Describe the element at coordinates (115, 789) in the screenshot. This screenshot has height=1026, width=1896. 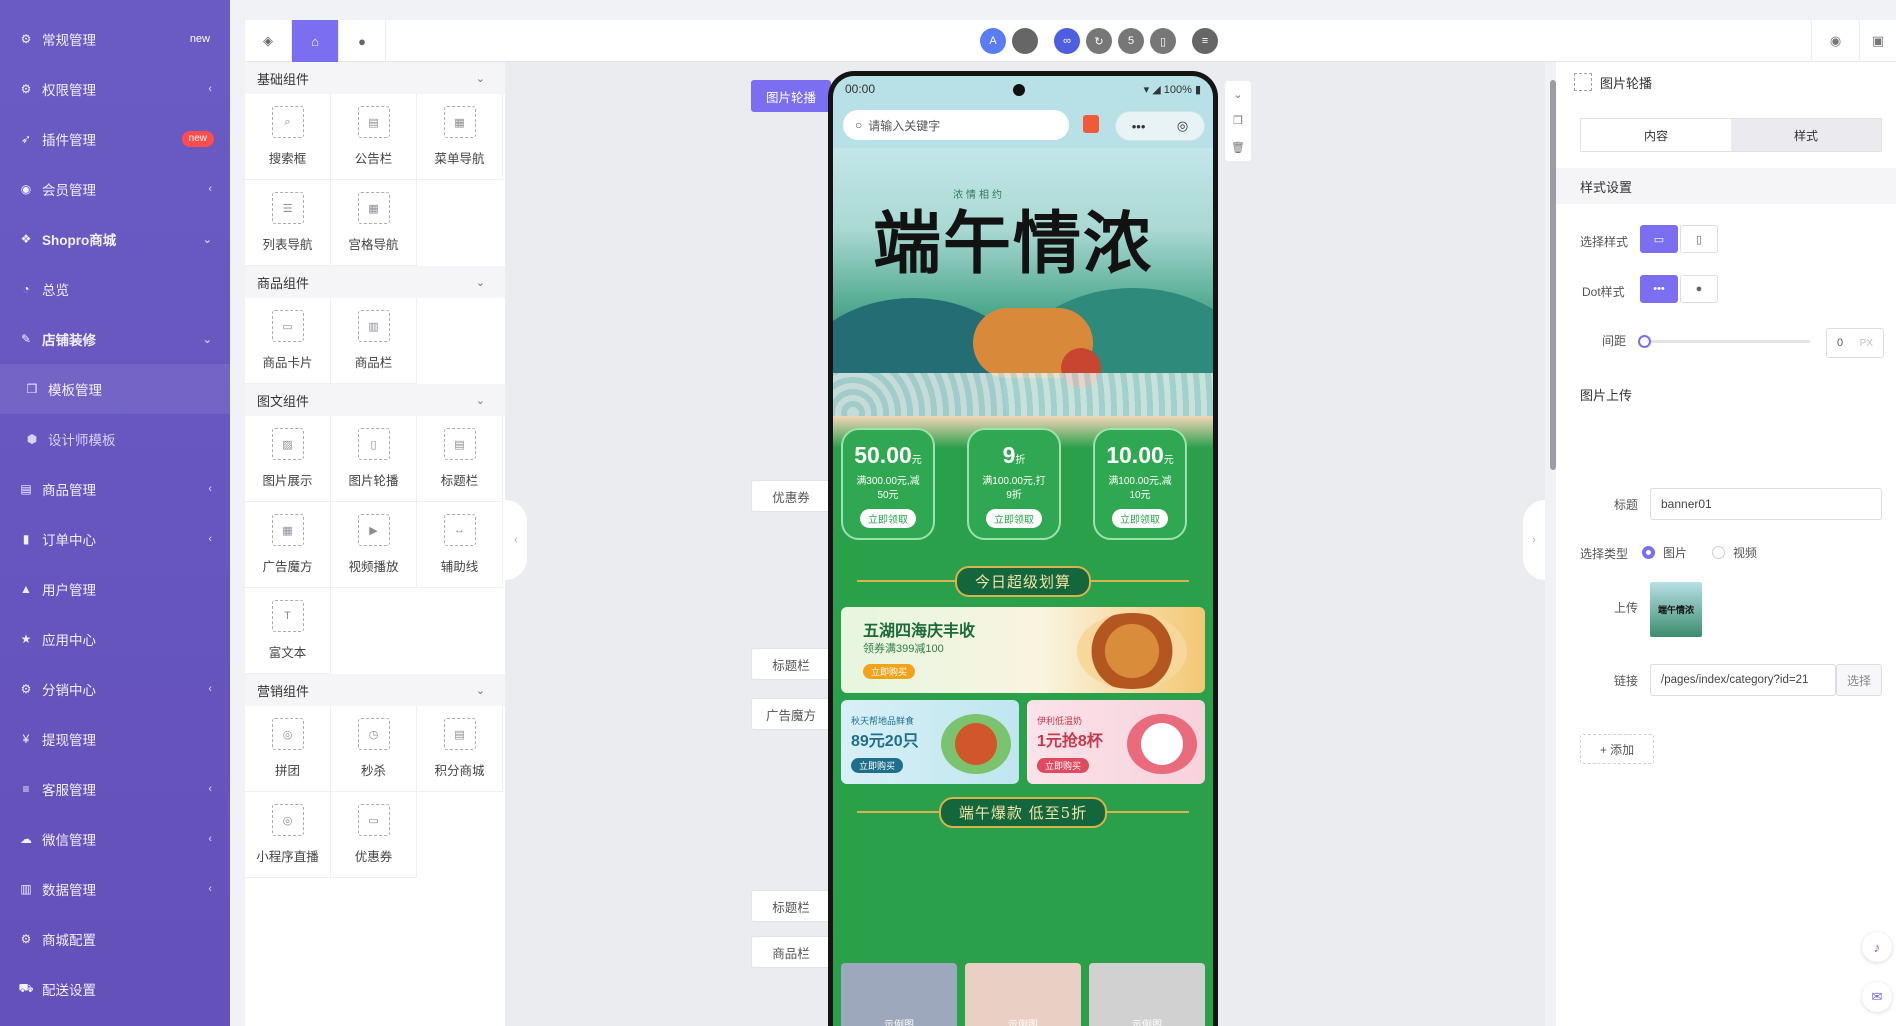
I see `sidebar-item-15: ≡ 客服管理 ‹` at that location.